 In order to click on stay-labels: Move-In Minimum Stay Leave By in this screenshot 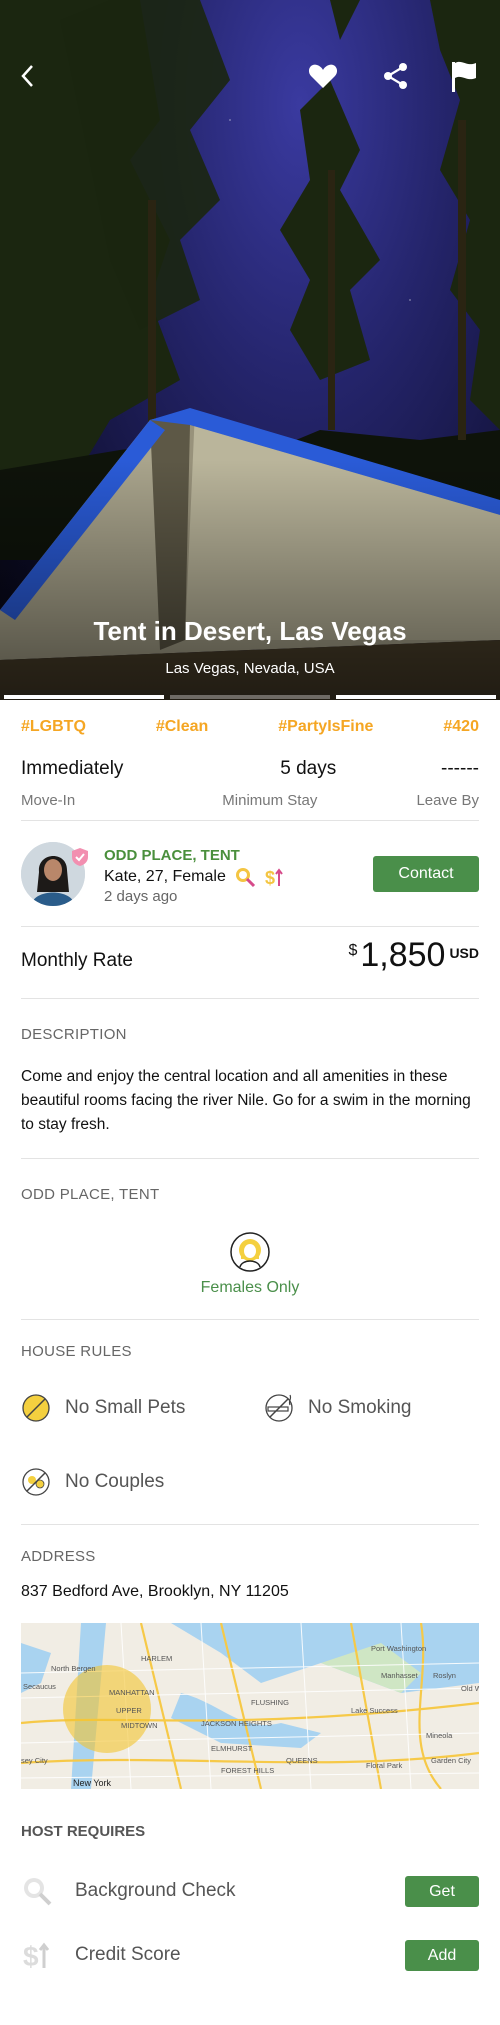, I will do `click(250, 800)`.